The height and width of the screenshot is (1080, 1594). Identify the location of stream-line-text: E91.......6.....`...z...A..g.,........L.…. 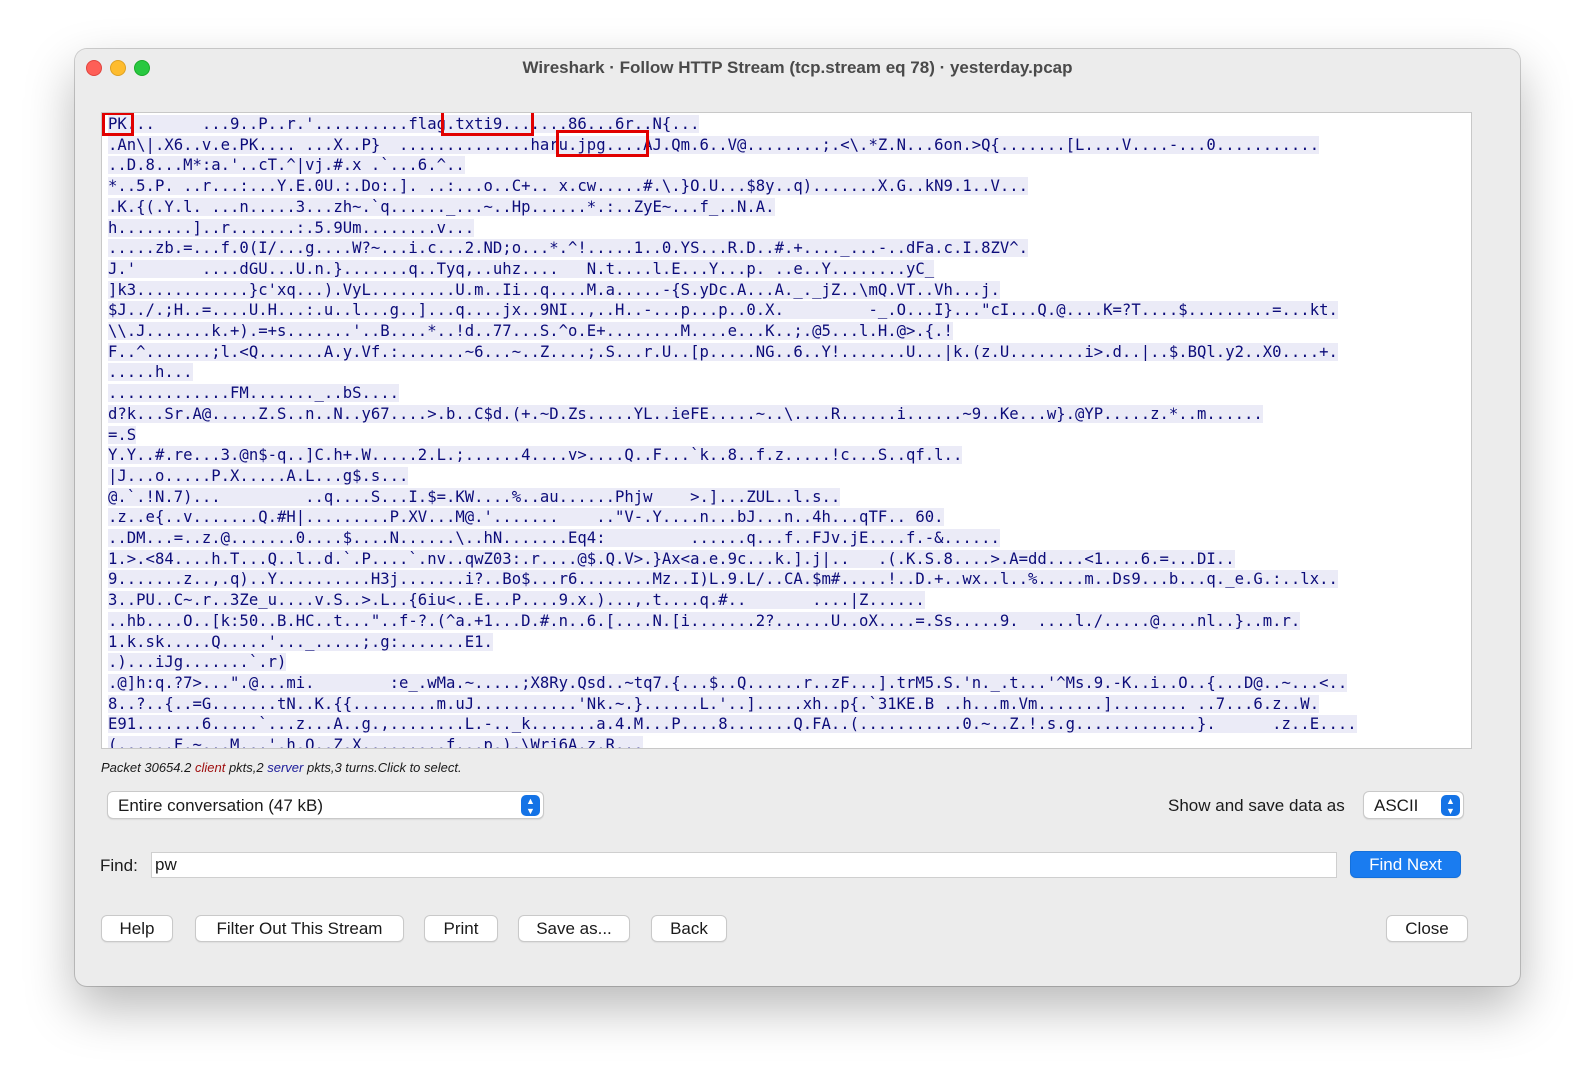
(732, 724).